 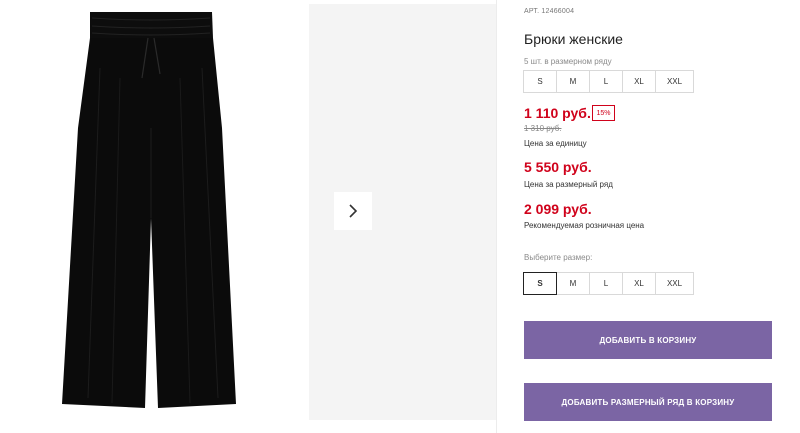 What do you see at coordinates (639, 283) in the screenshot?
I see `size-option-xl: XL` at bounding box center [639, 283].